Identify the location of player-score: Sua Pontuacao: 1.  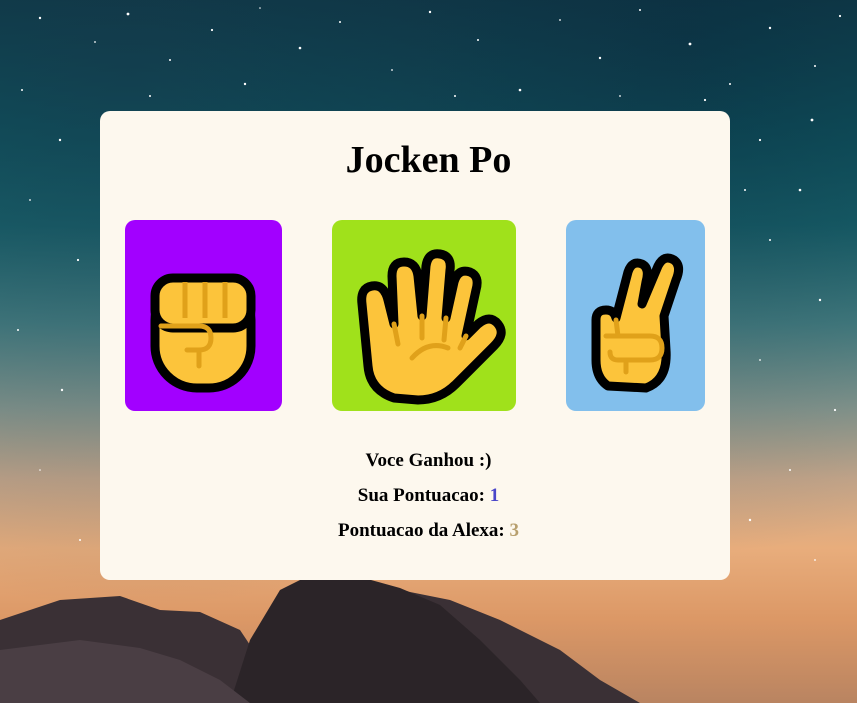
(428, 496).